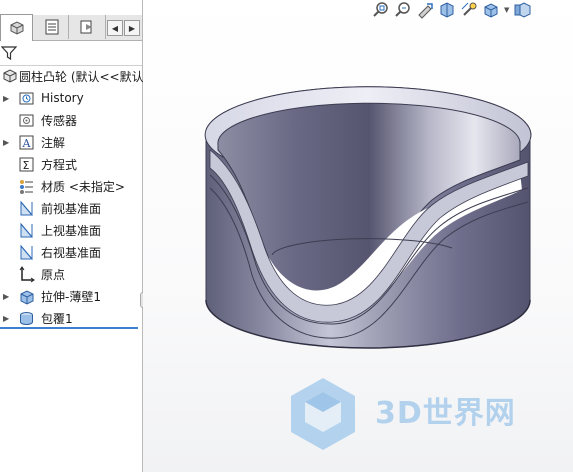 The width and height of the screenshot is (573, 472). Describe the element at coordinates (26, 120) in the screenshot. I see `sensor-icon` at that location.